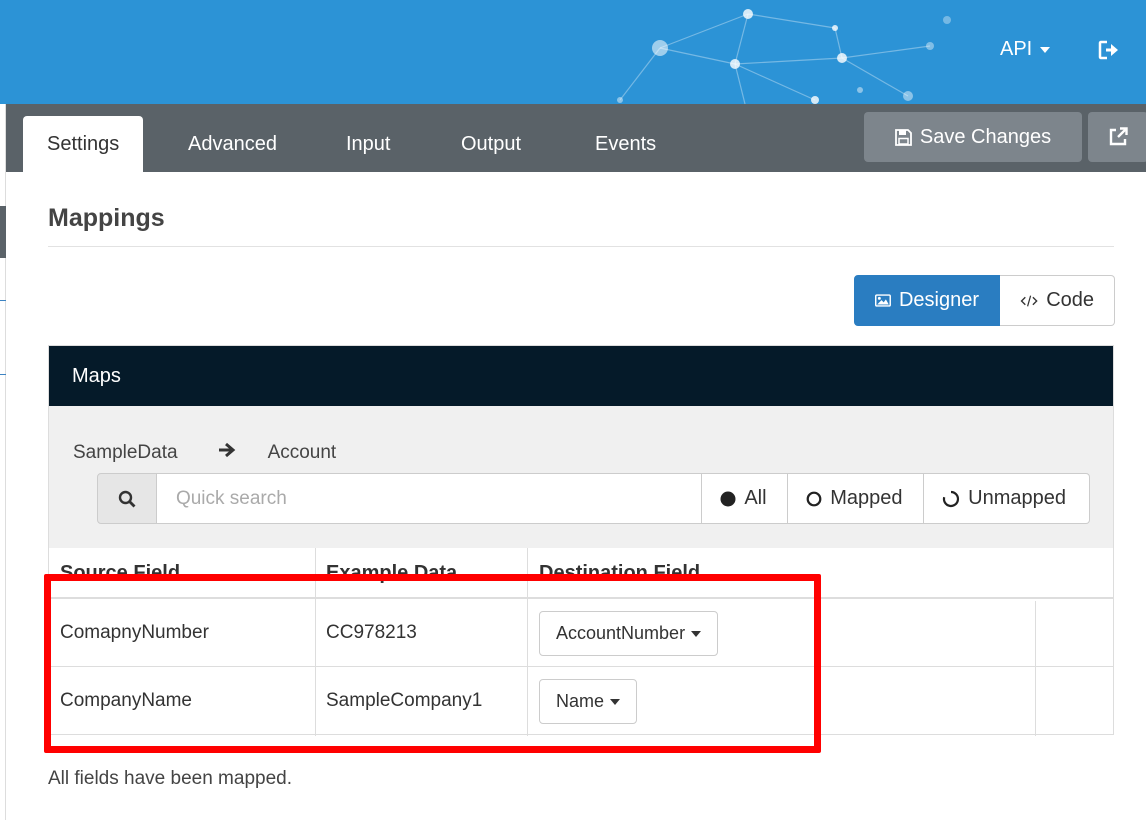  I want to click on maps-panel-title: Maps, so click(581, 376).